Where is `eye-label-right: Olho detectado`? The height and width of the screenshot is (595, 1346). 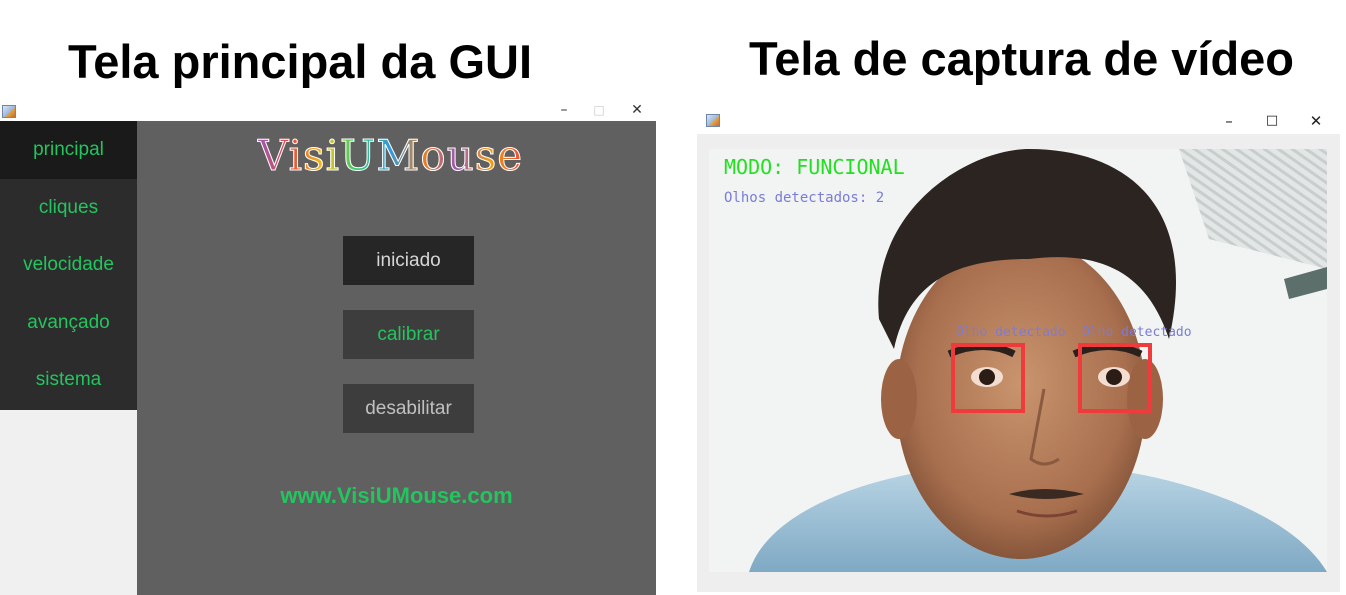 eye-label-right: Olho detectado is located at coordinates (1137, 332).